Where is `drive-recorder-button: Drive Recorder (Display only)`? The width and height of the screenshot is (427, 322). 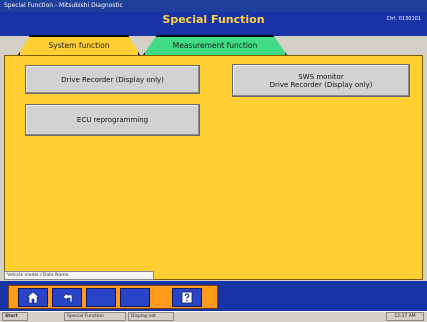
drive-recorder-button: Drive Recorder (Display only) is located at coordinates (112, 79).